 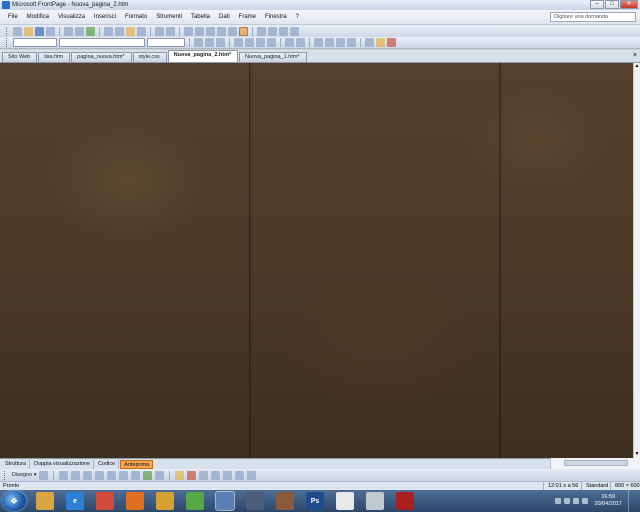 I want to click on bold-icon, so click(x=198, y=42).